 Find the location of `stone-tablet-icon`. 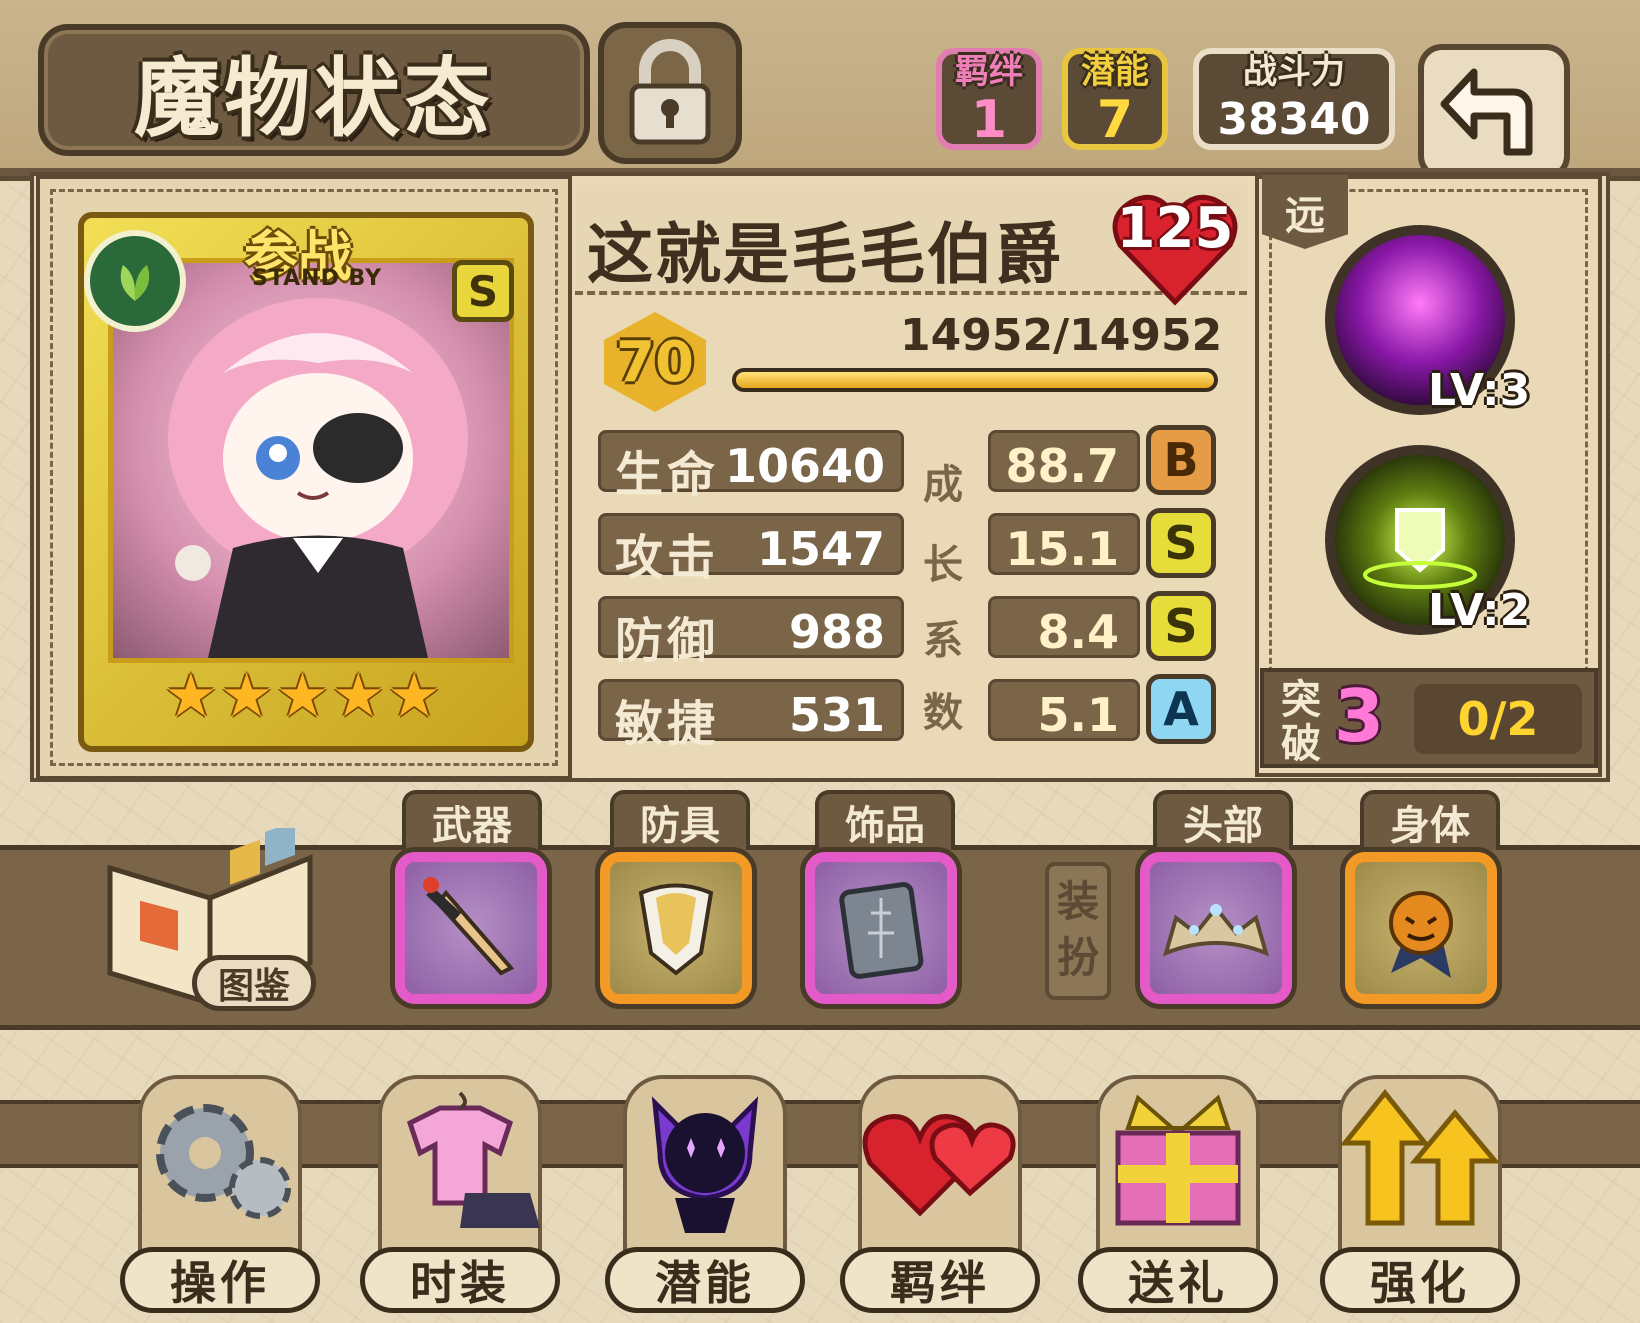

stone-tablet-icon is located at coordinates (881, 930).